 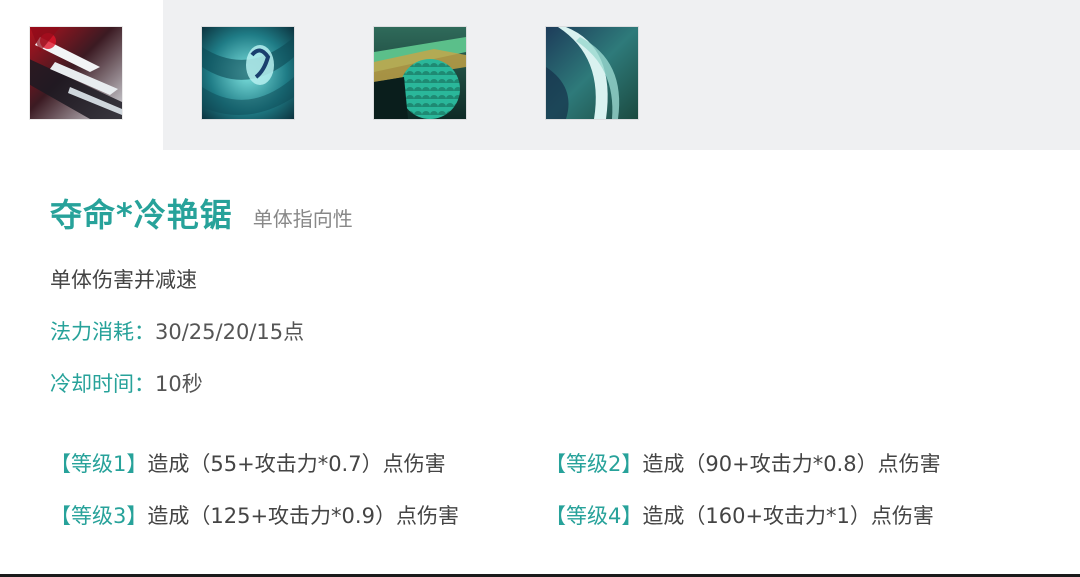 I want to click on level-effect-3: 【等级3】造成（125+攻击力*0.9）点伤害, so click(x=254, y=515).